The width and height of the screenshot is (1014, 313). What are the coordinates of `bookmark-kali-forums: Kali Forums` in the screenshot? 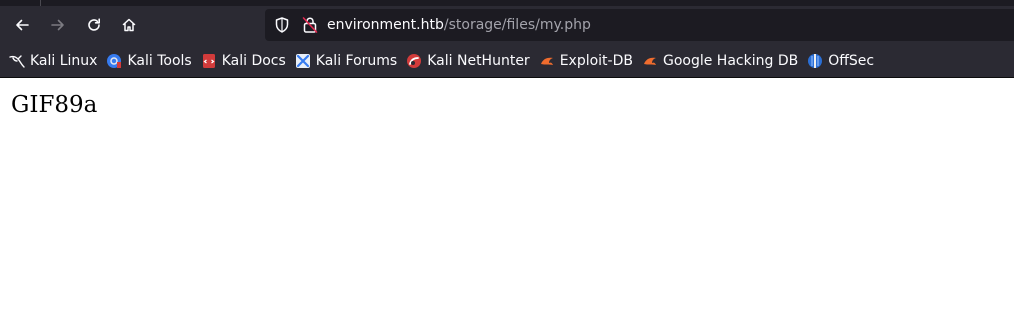 It's located at (347, 61).